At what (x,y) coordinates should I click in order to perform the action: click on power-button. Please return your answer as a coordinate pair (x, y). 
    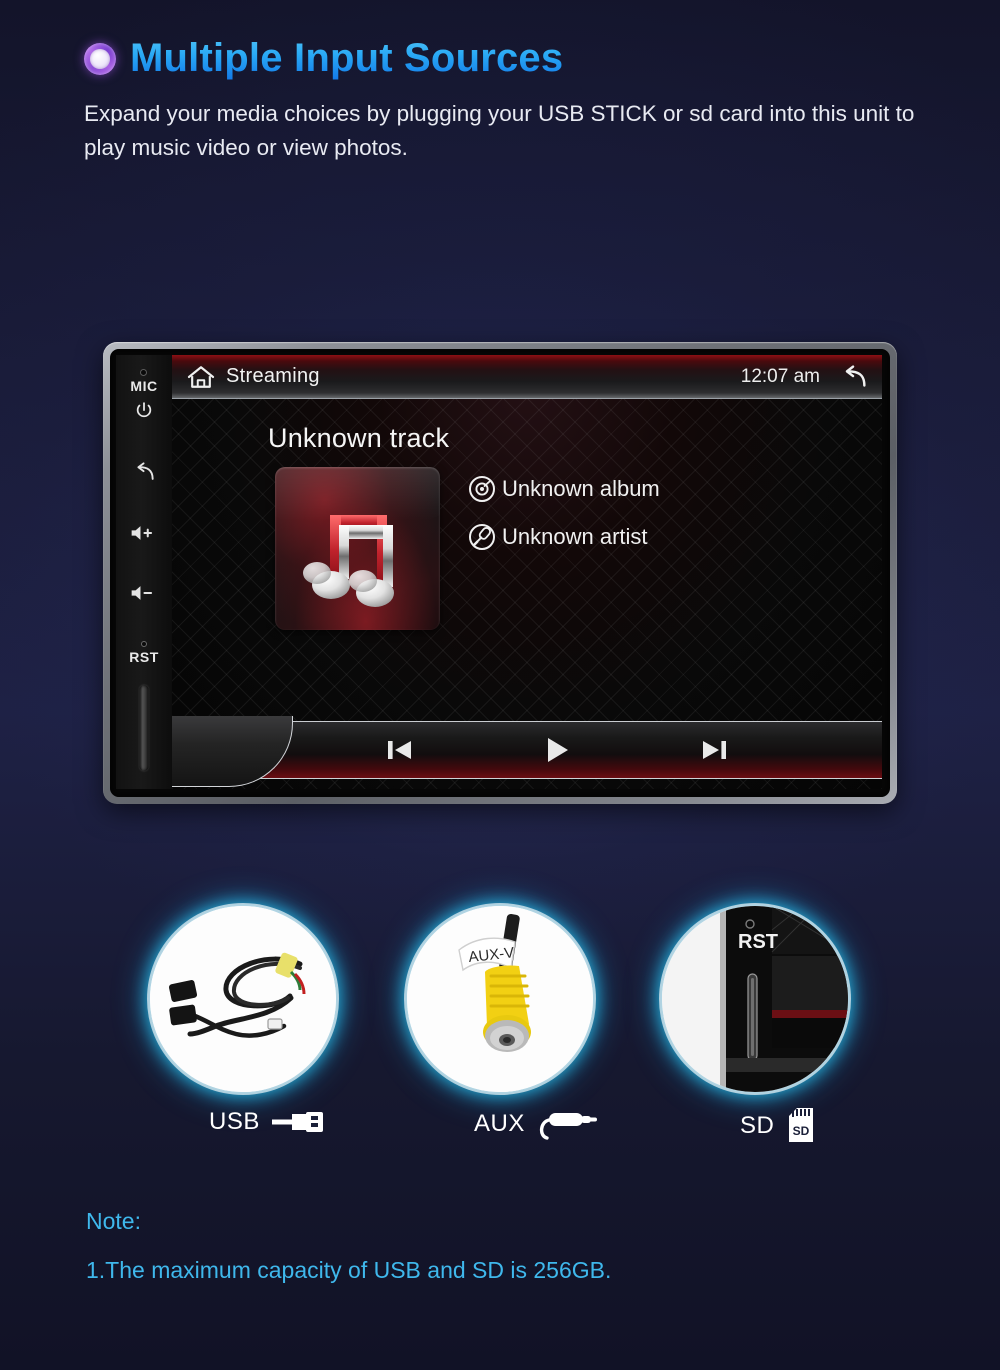
    Looking at the image, I should click on (144, 411).